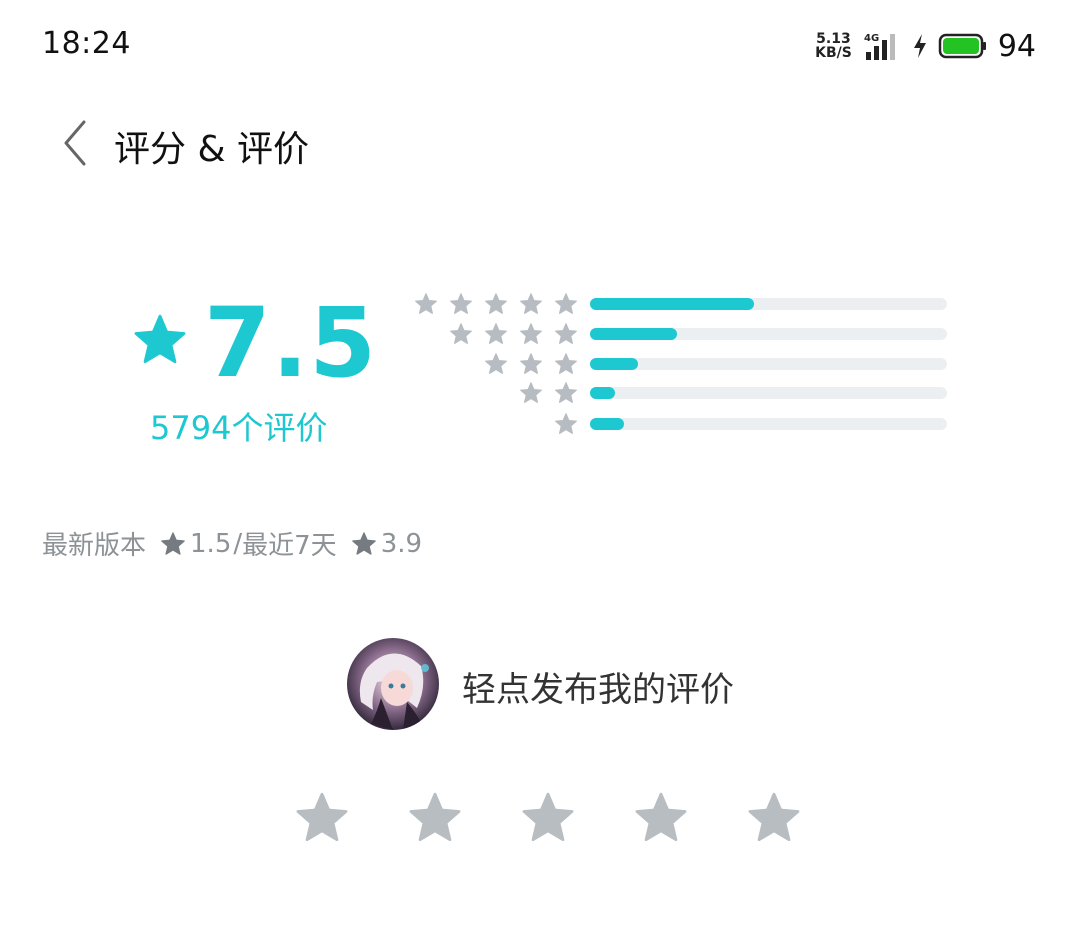 The width and height of the screenshot is (1080, 928). What do you see at coordinates (289, 546) in the screenshot?
I see `recent-label: 最近7天` at bounding box center [289, 546].